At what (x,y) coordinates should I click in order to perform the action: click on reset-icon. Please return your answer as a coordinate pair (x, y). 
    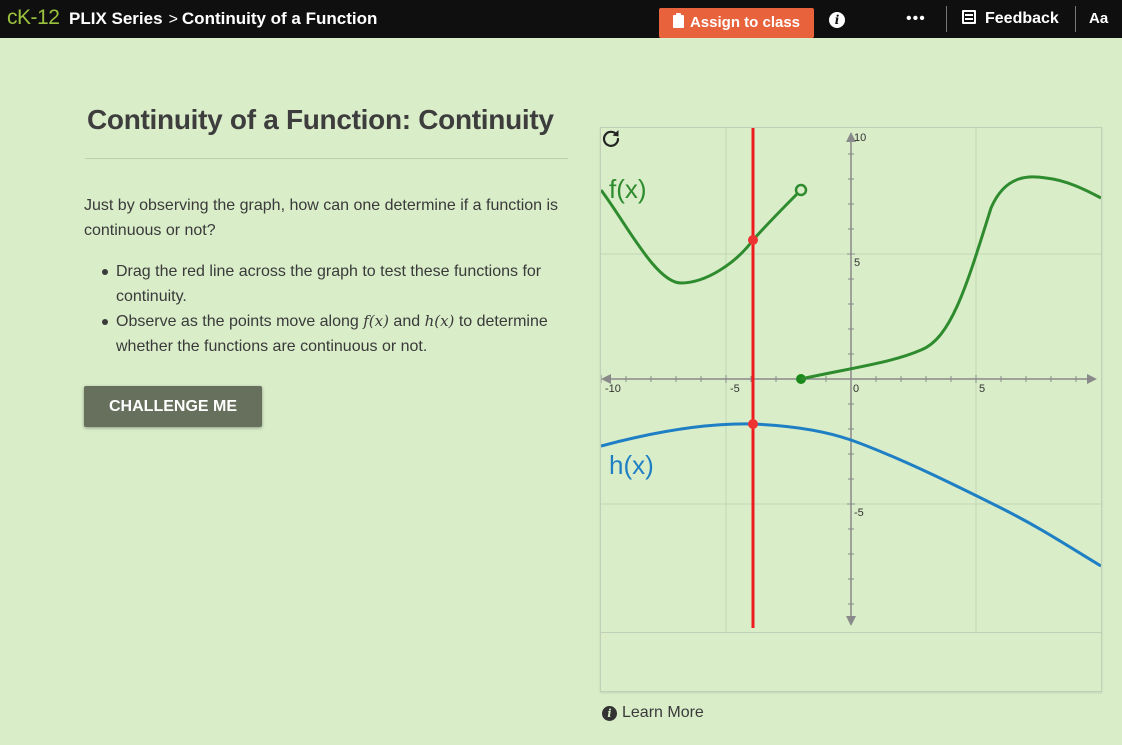
    Looking at the image, I should click on (611, 138).